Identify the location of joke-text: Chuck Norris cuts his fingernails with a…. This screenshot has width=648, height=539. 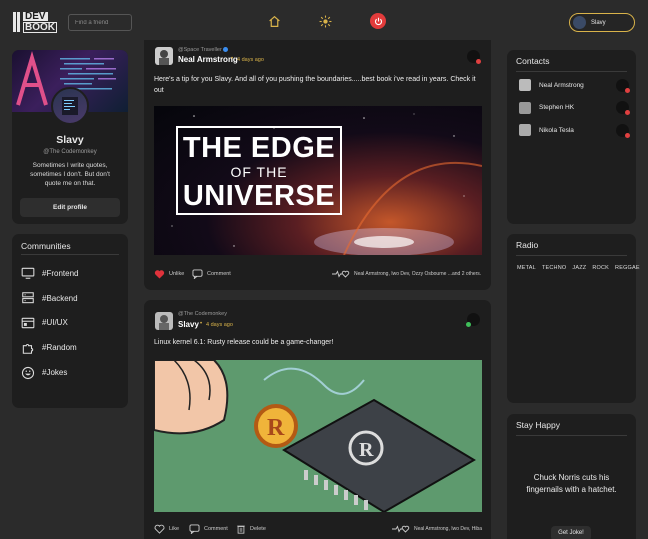
(571, 483).